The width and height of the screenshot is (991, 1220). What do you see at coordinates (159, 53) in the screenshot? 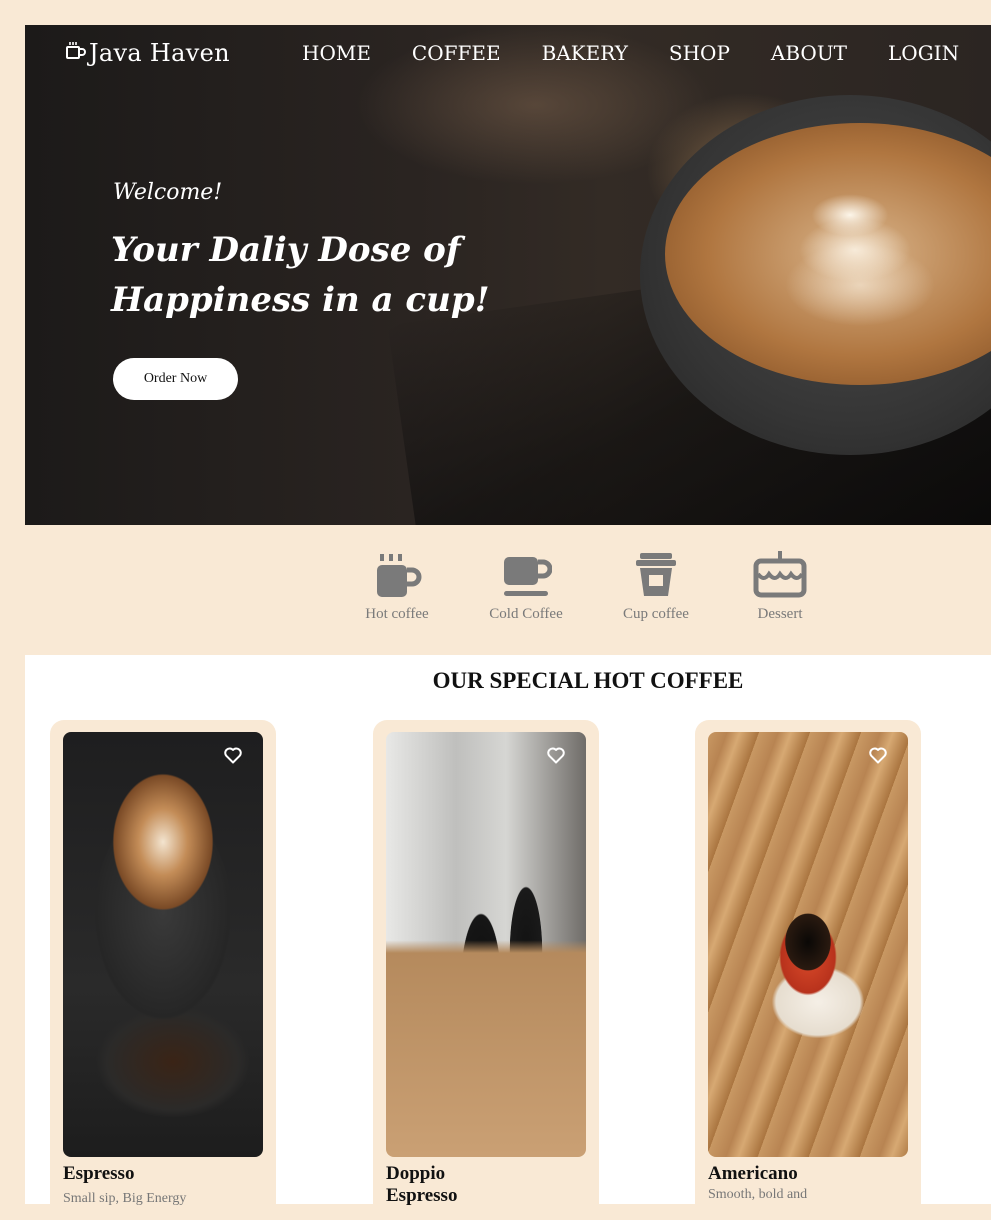
I see `brand-name: Java Haven` at bounding box center [159, 53].